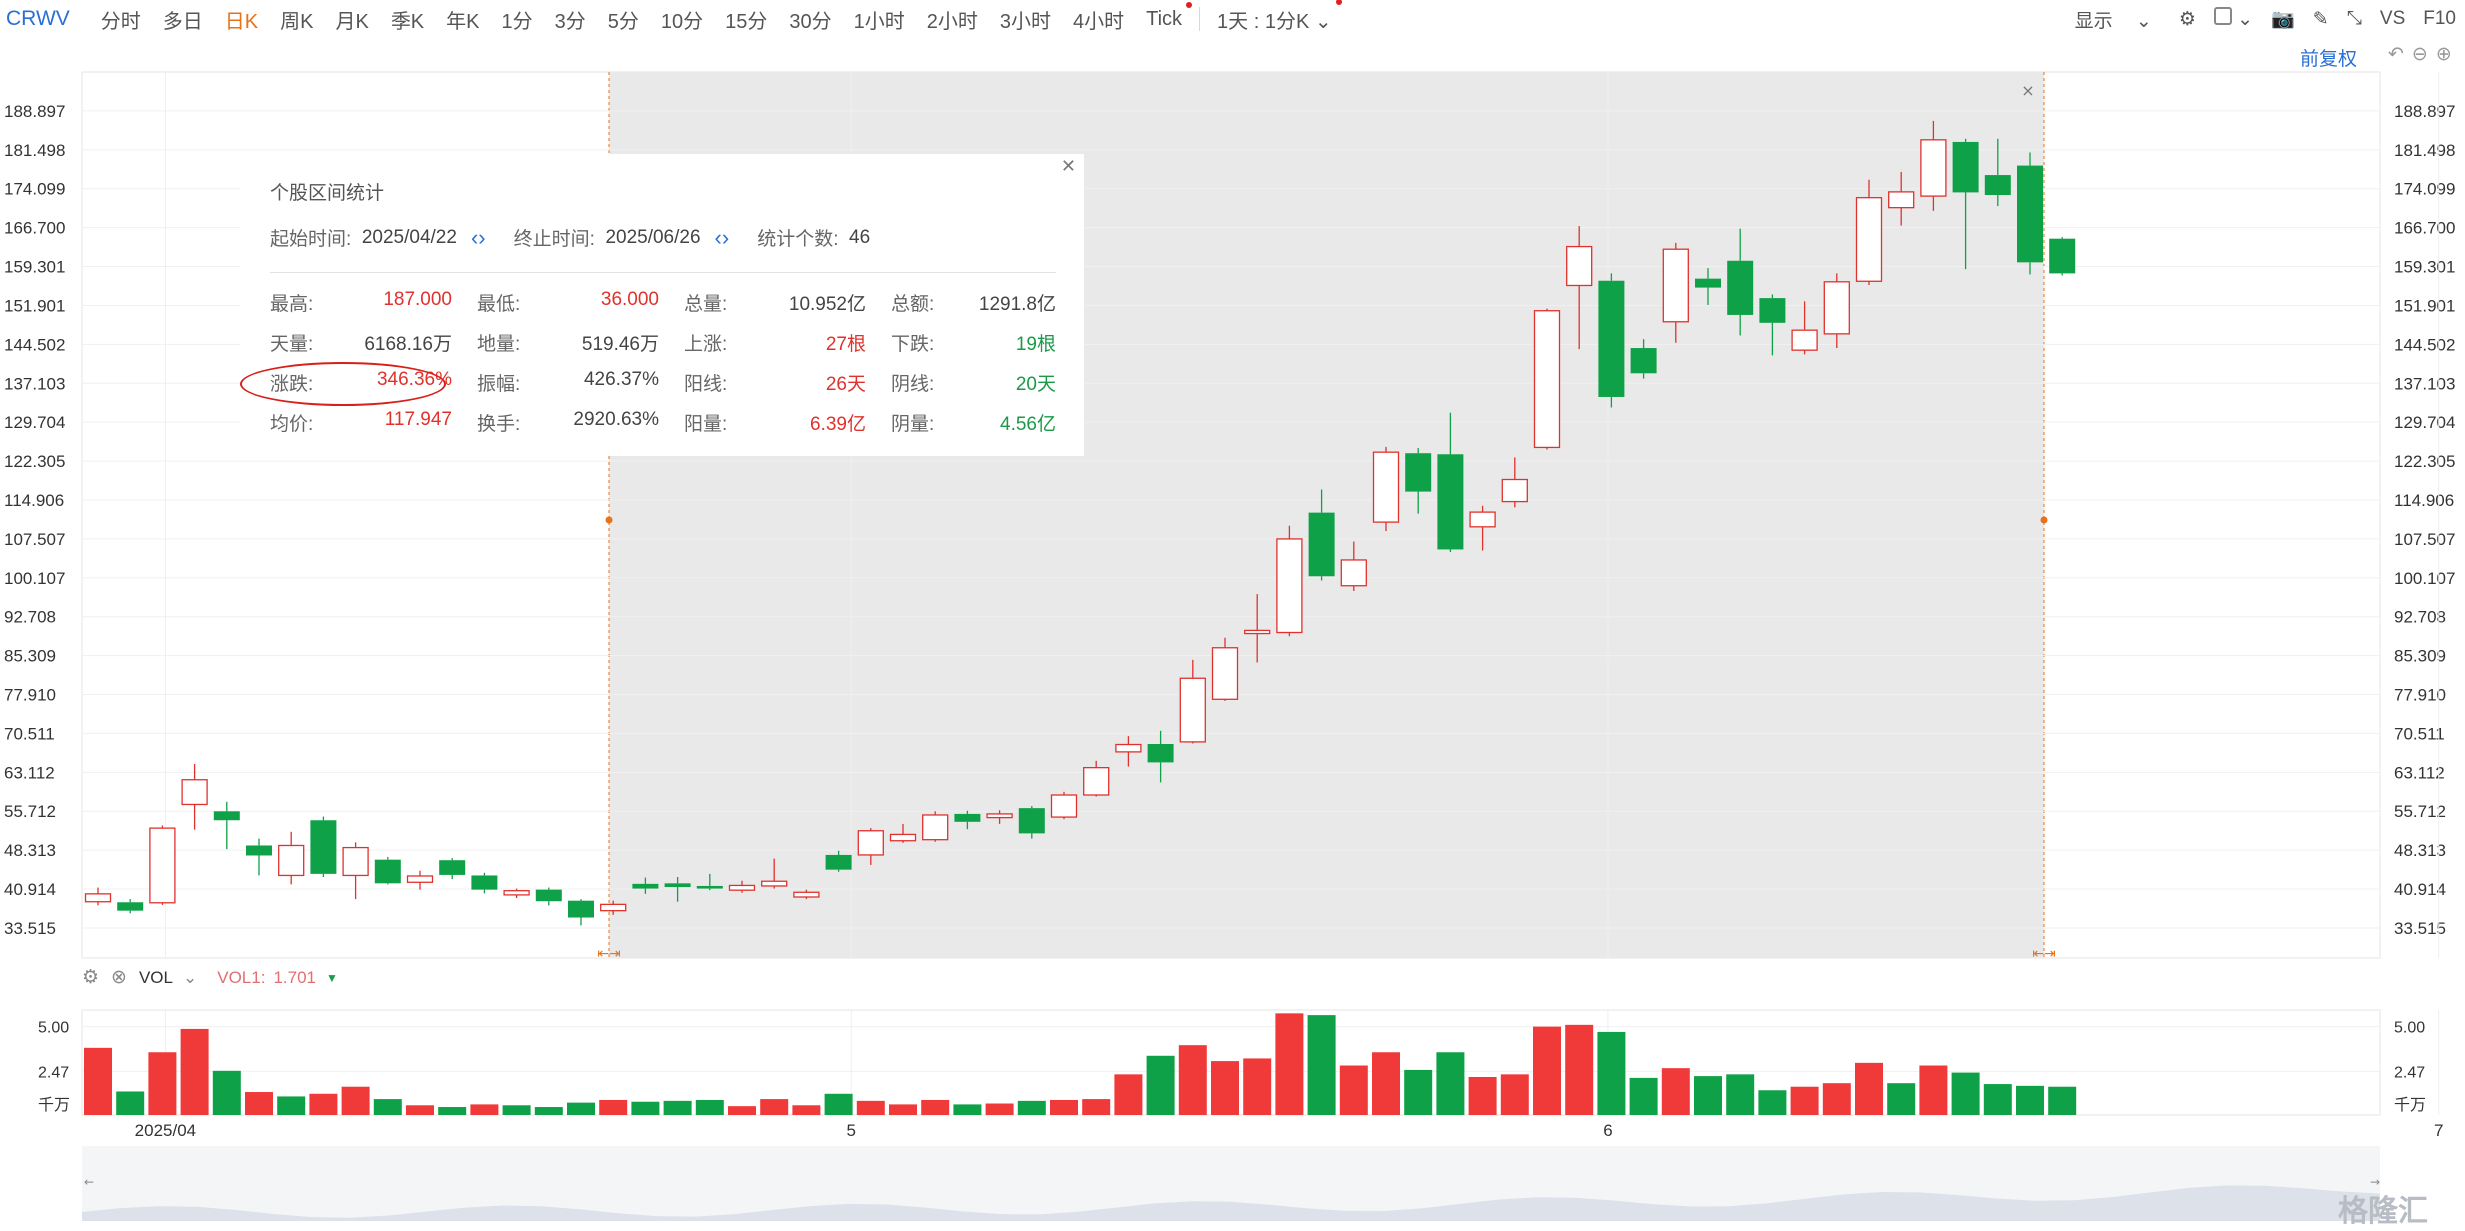 The width and height of the screenshot is (2465, 1231). I want to click on vol-indicator-value: 1.701, so click(294, 977).